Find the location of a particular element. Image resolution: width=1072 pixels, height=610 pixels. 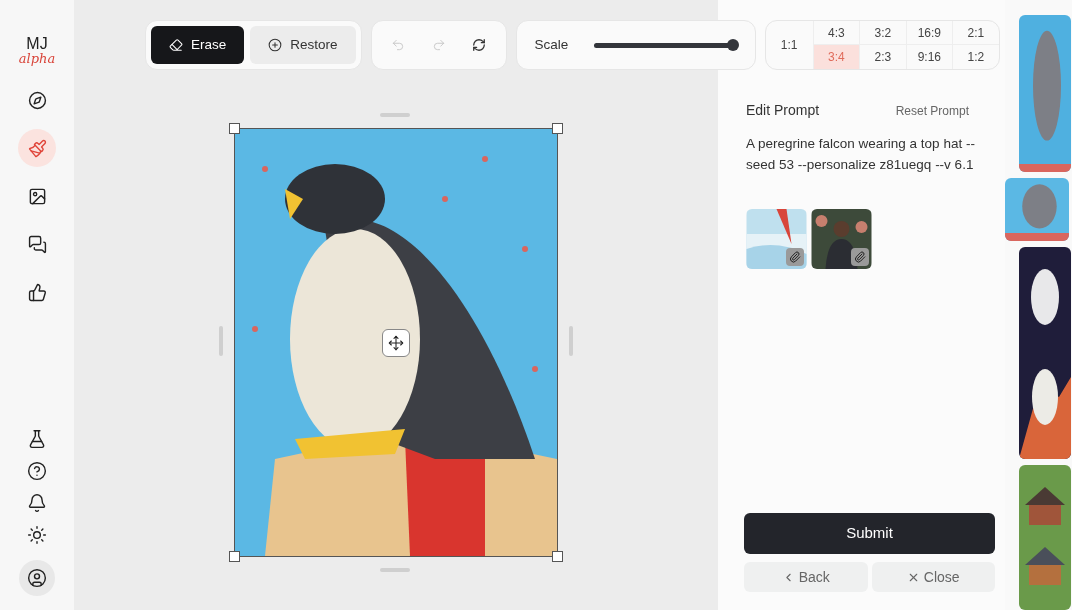

move-icon is located at coordinates (396, 343).